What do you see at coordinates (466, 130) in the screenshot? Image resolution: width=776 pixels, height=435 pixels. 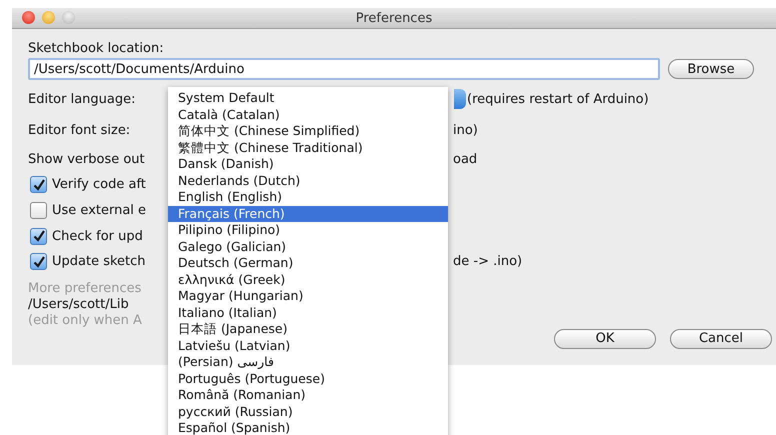 I see `font-size-note: ino)` at bounding box center [466, 130].